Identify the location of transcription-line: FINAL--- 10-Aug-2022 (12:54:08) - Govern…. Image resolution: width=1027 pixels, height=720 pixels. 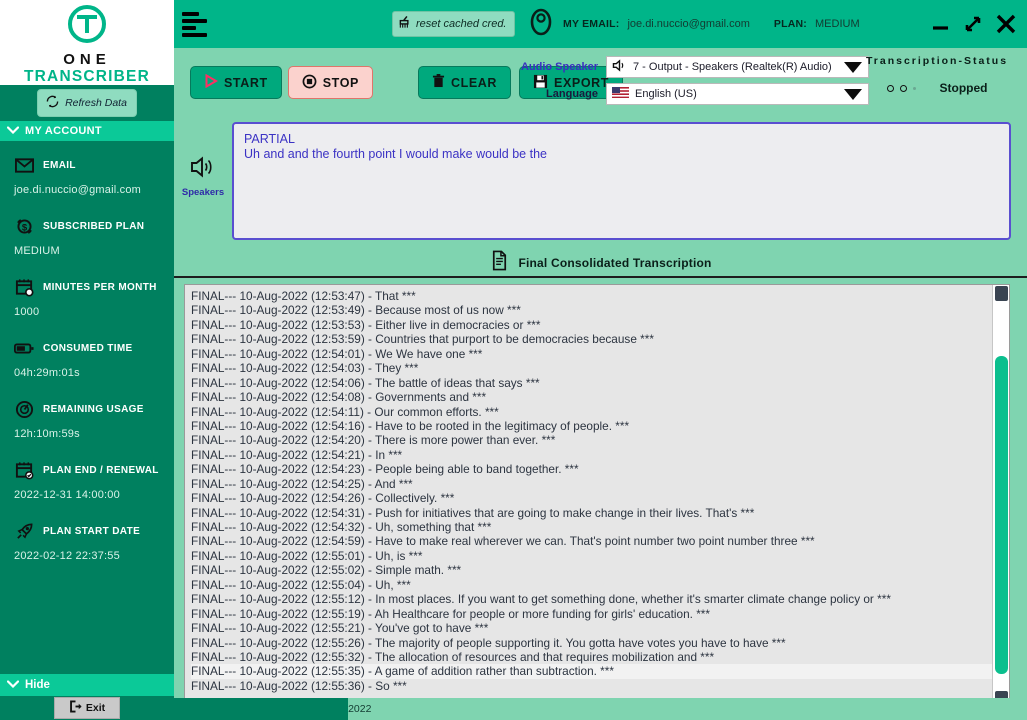
(591, 397).